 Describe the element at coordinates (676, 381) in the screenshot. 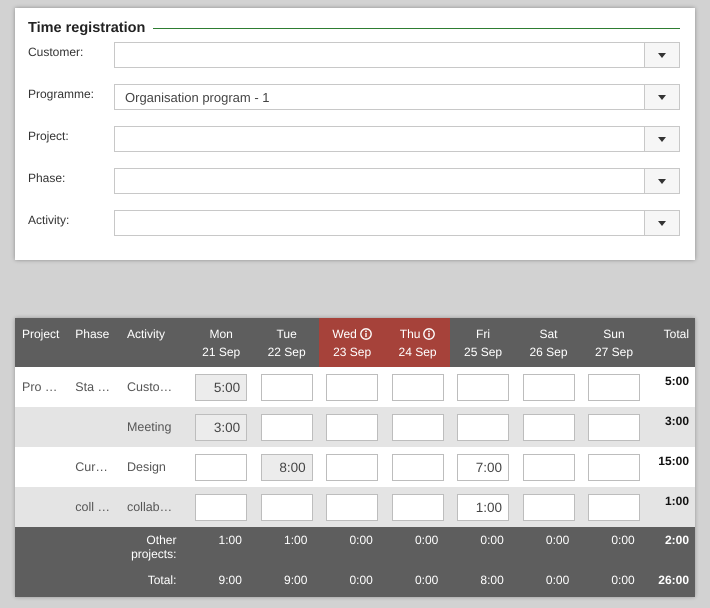

I see `row-total: 5:00` at that location.